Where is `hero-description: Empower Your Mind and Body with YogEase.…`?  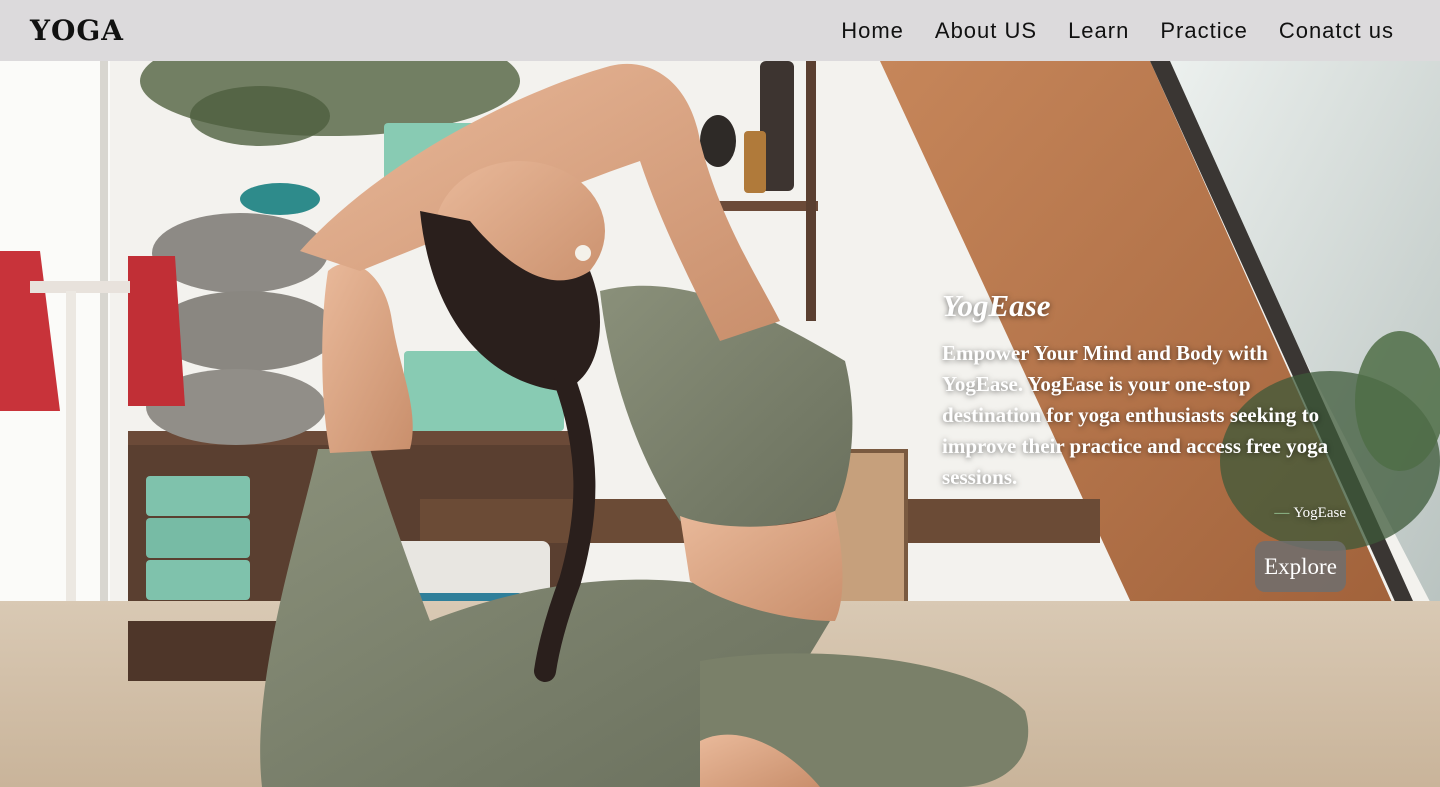
hero-description: Empower Your Mind and Body with YogEase.… is located at coordinates (1135, 415).